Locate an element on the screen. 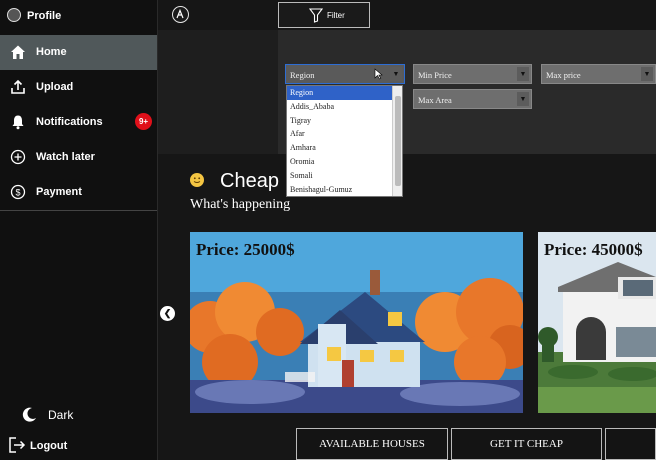 The image size is (656, 460). sidebar-item-home: Home is located at coordinates (78, 52).